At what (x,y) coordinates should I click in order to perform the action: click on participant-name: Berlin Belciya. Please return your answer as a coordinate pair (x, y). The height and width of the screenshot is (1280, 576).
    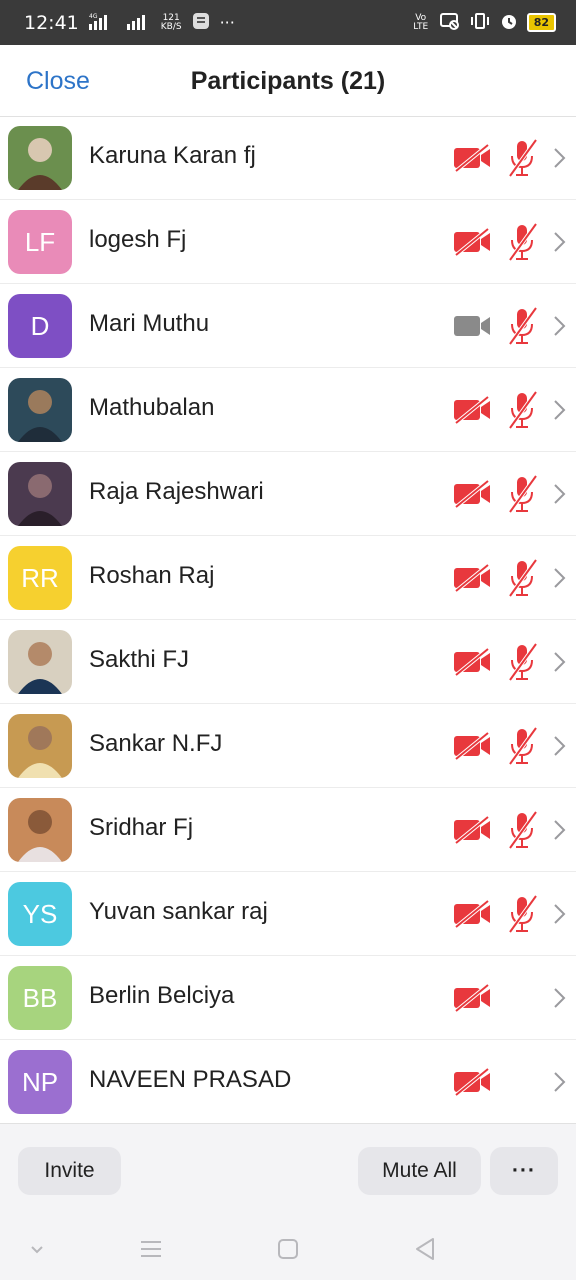
    Looking at the image, I should click on (162, 995).